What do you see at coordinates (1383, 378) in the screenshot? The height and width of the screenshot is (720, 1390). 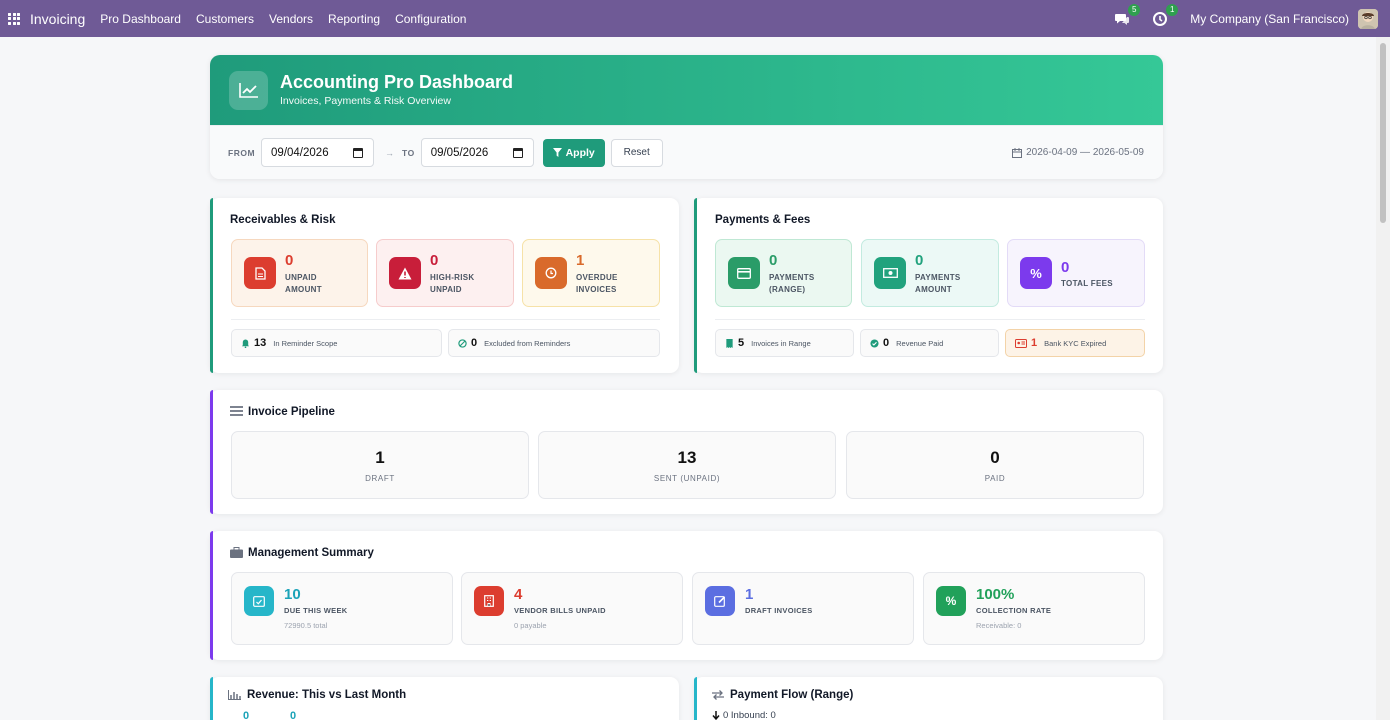 I see `page-scrollbar` at bounding box center [1383, 378].